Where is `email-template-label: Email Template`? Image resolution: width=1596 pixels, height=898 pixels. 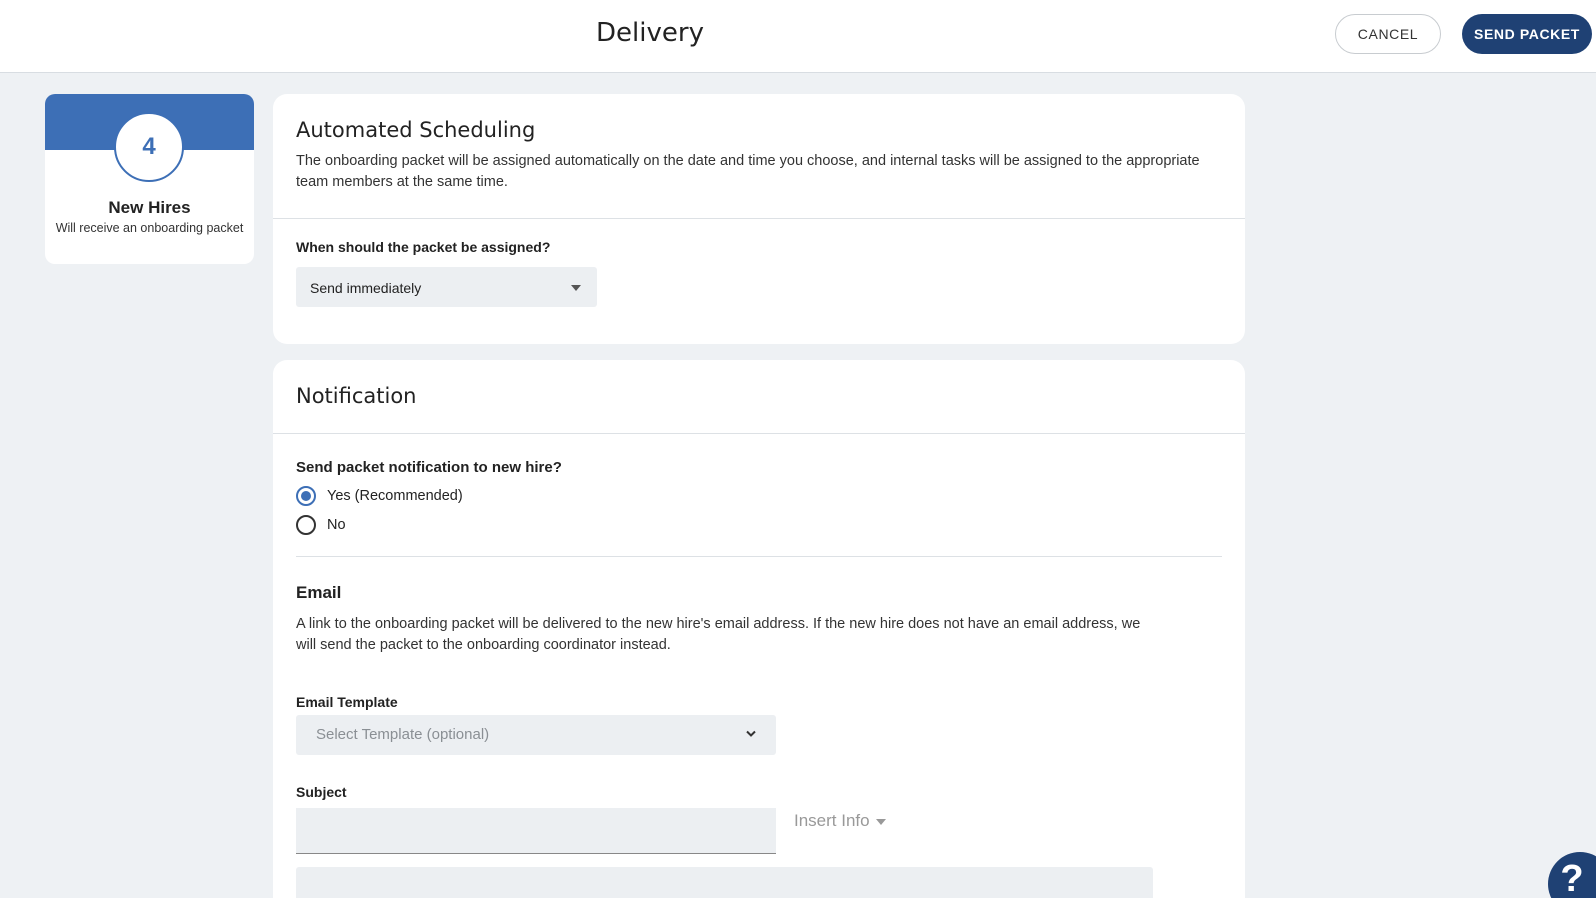
email-template-label: Email Template is located at coordinates (347, 702).